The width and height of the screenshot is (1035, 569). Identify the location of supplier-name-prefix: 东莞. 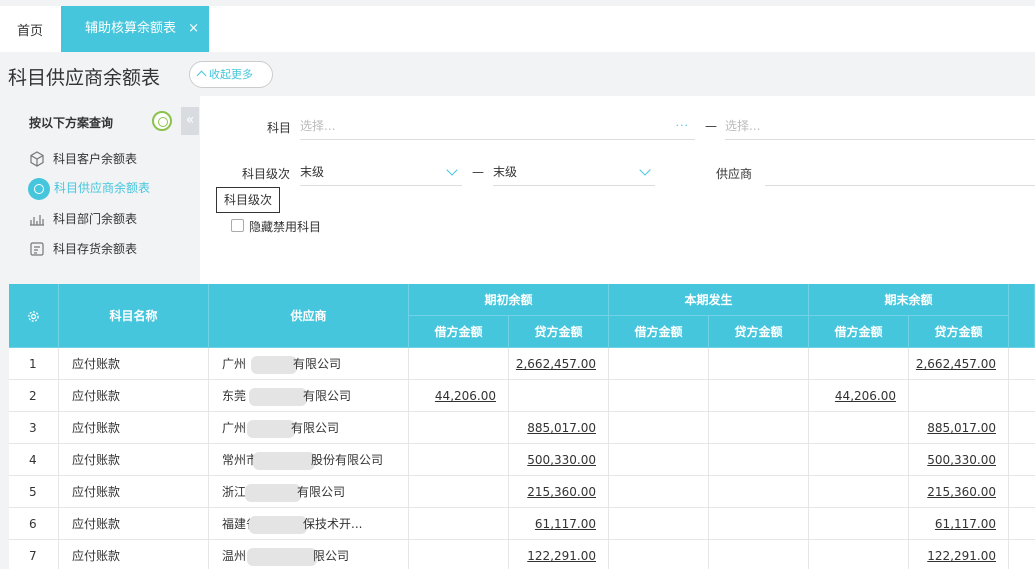
(234, 396).